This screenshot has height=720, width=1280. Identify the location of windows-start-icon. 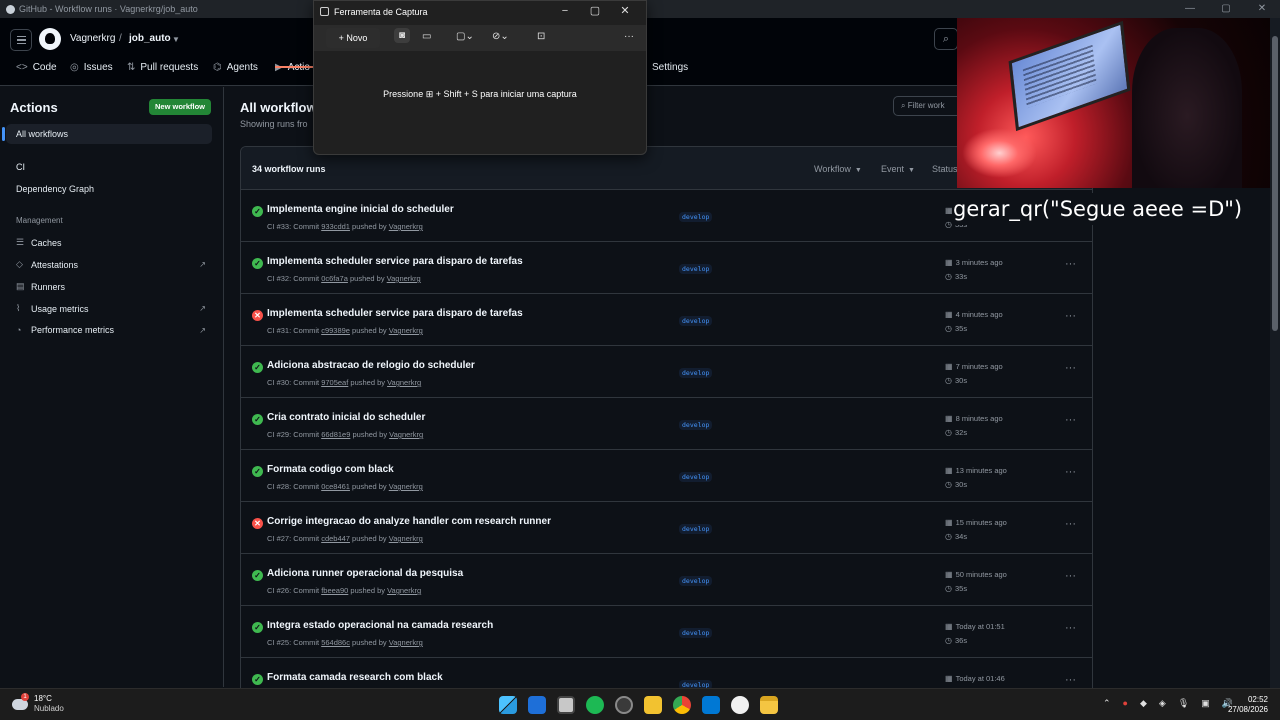
(508, 705).